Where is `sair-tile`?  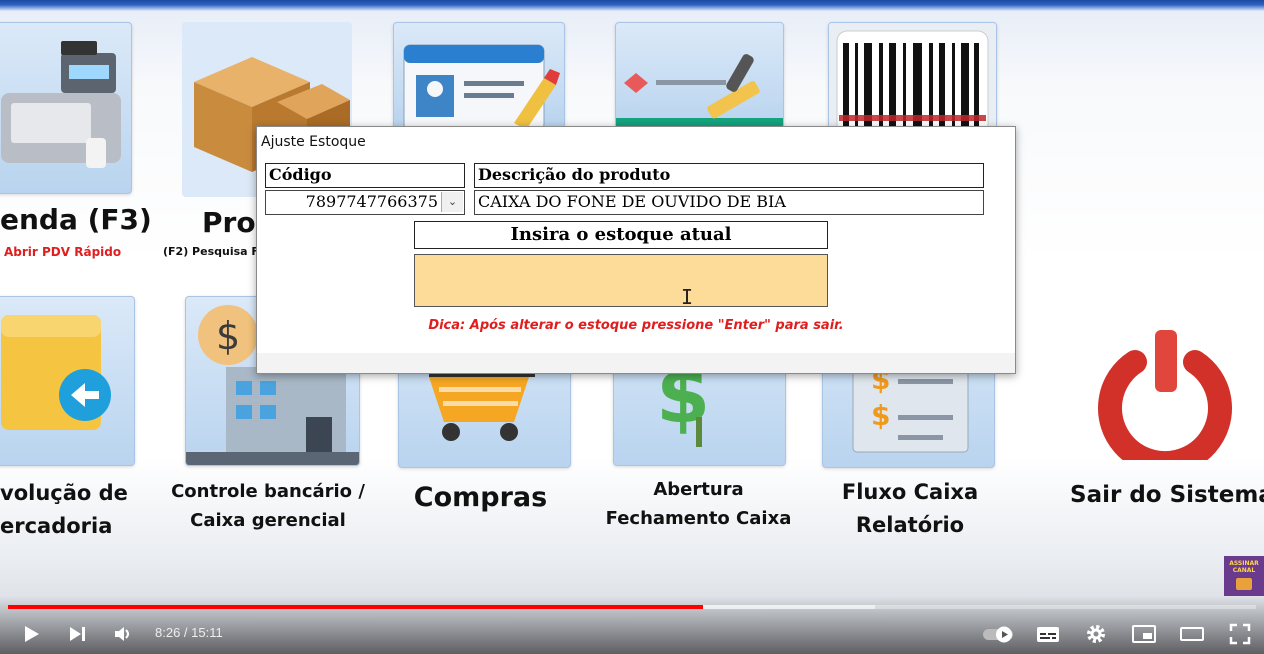
sair-tile is located at coordinates (1165, 390).